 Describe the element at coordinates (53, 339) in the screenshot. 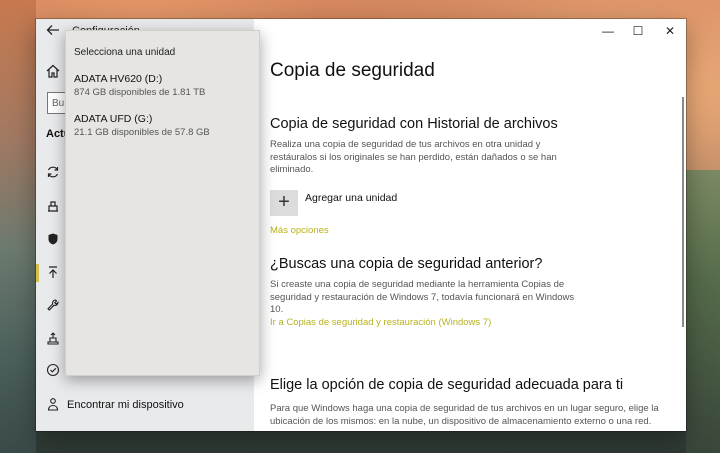

I see `recovery-icon` at that location.